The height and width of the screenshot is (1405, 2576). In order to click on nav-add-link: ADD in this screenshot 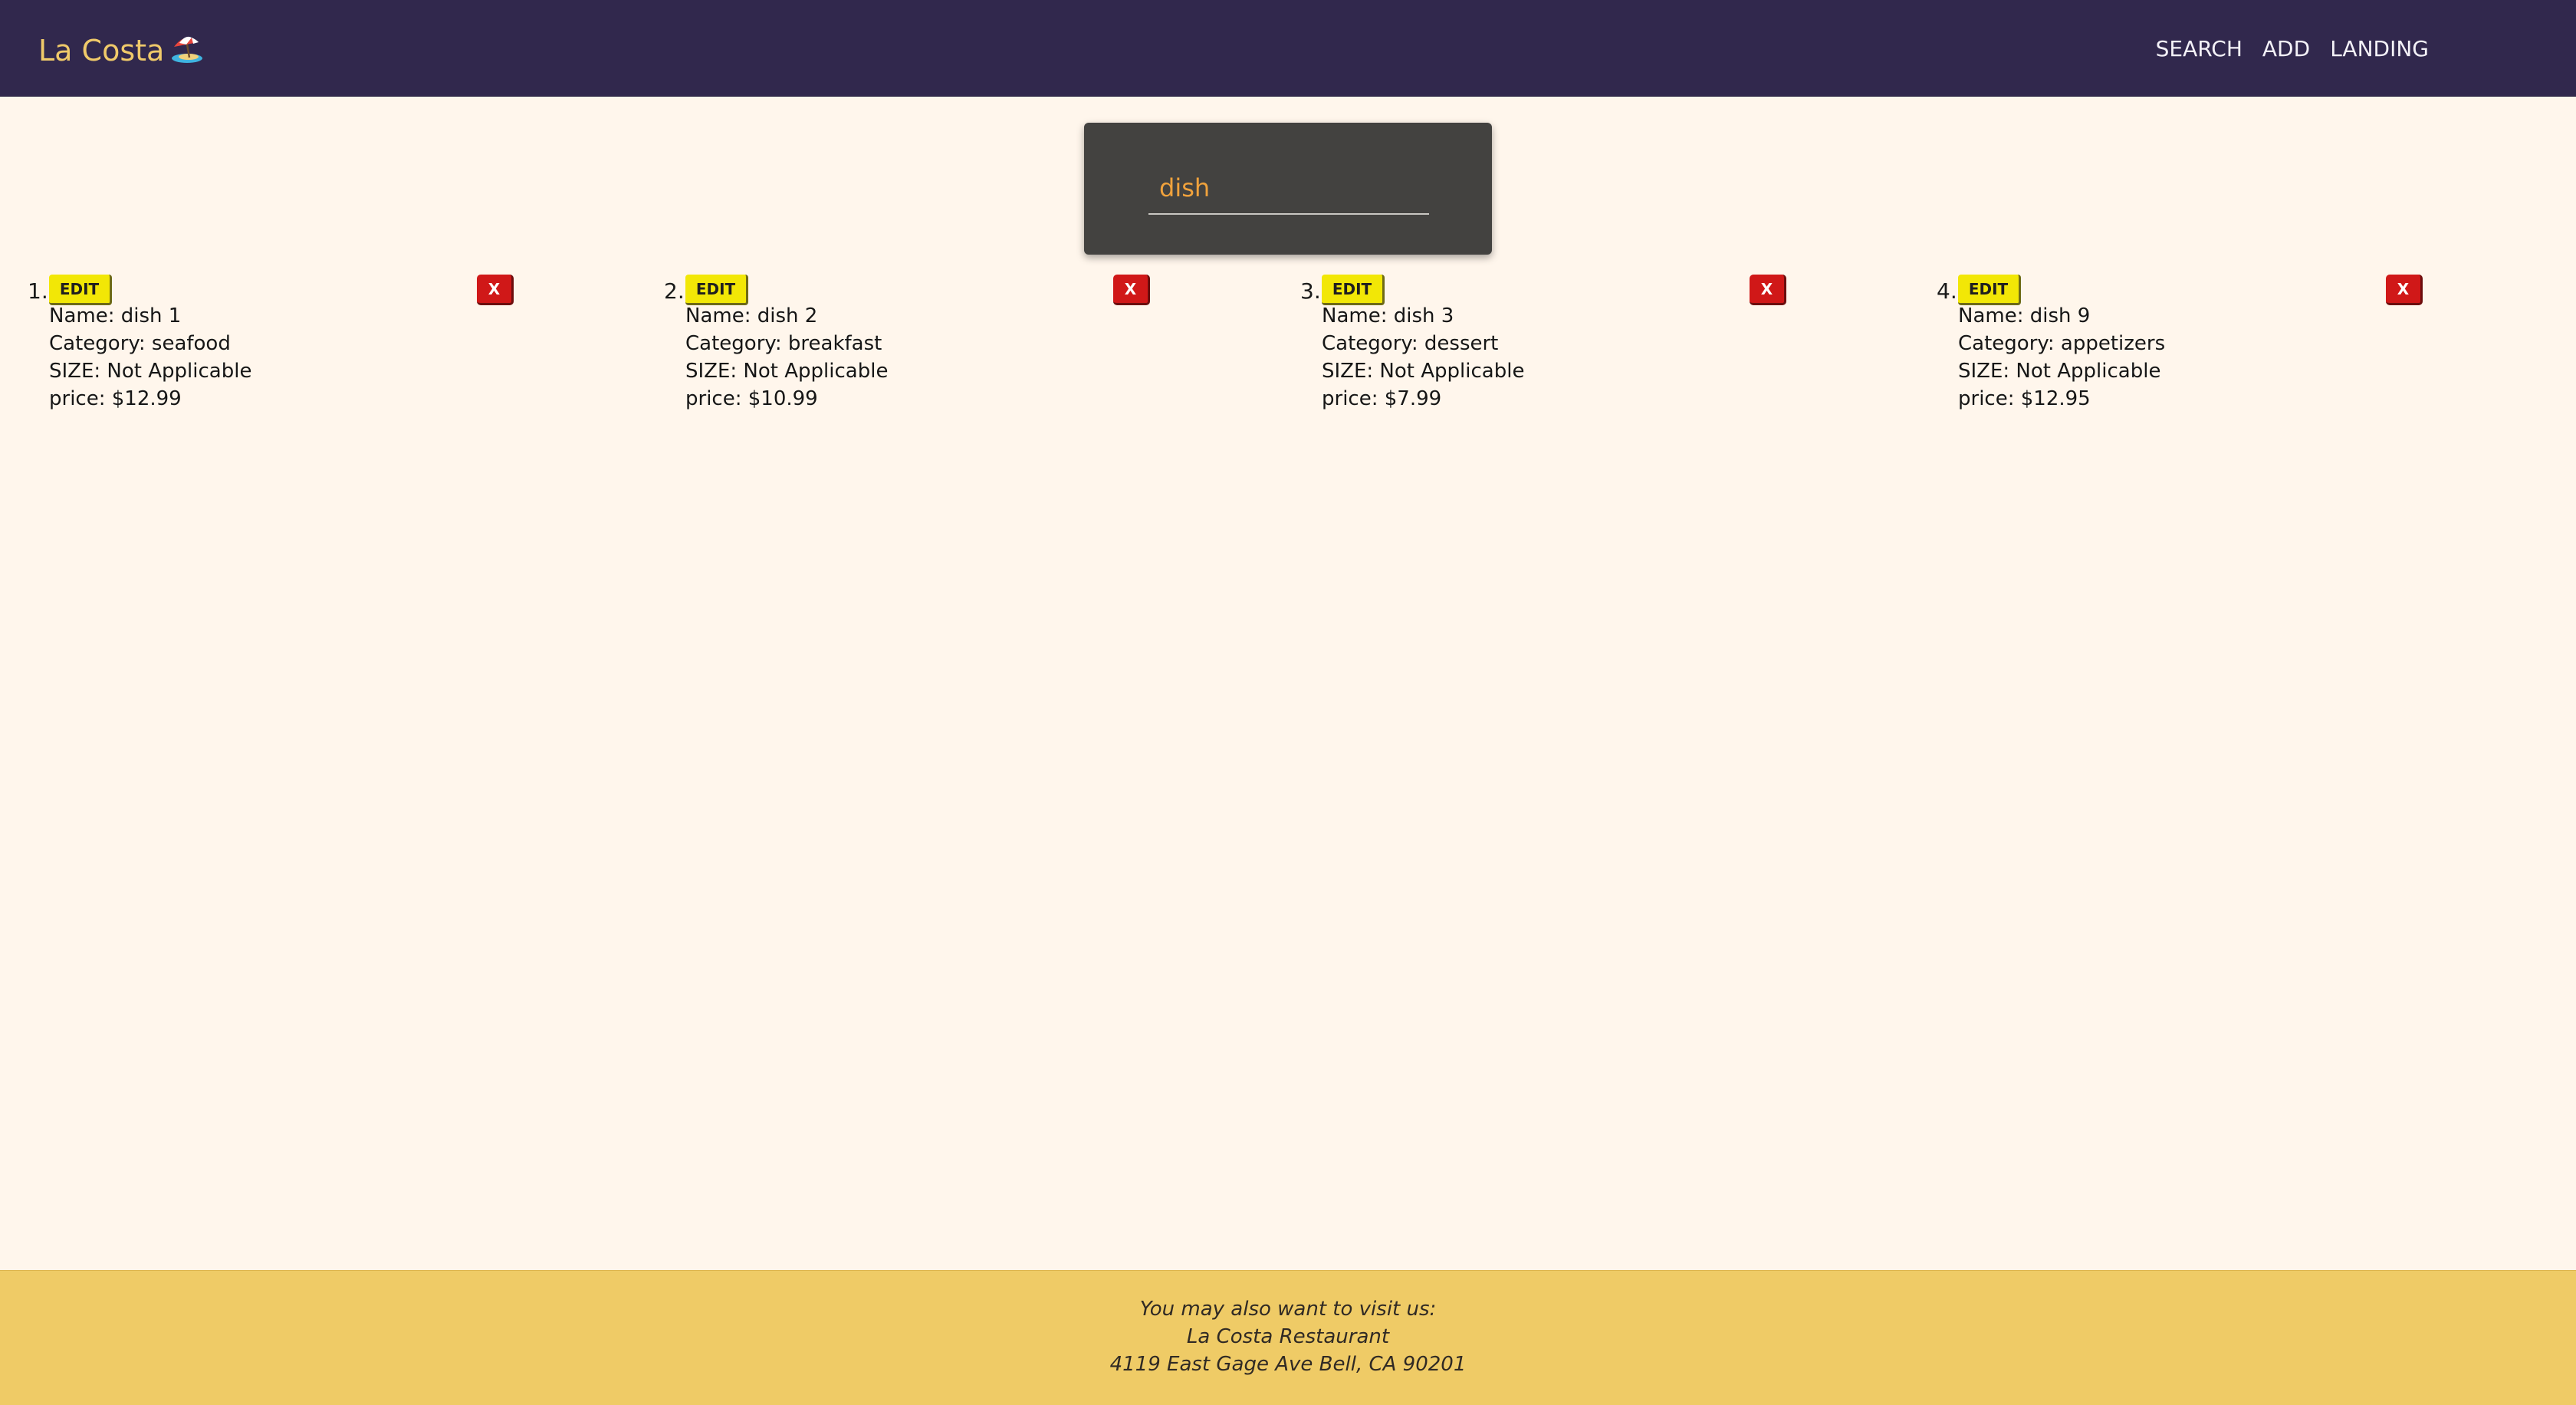, I will do `click(2286, 49)`.